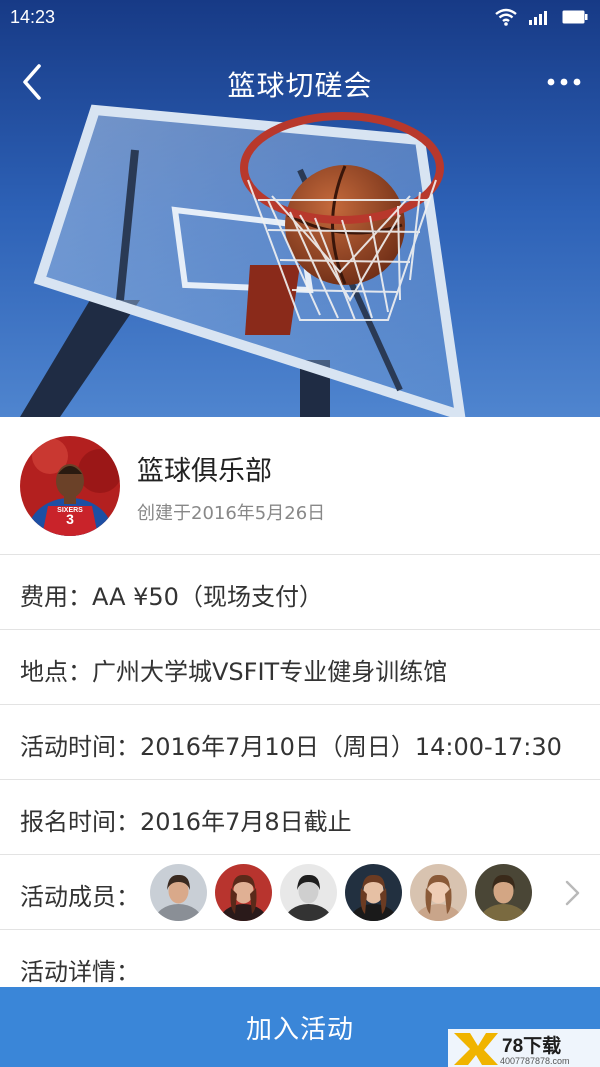 This screenshot has width=600, height=1067. I want to click on location-row: 地点：广州大学城VSFIT专业健身训练馆, so click(300, 667).